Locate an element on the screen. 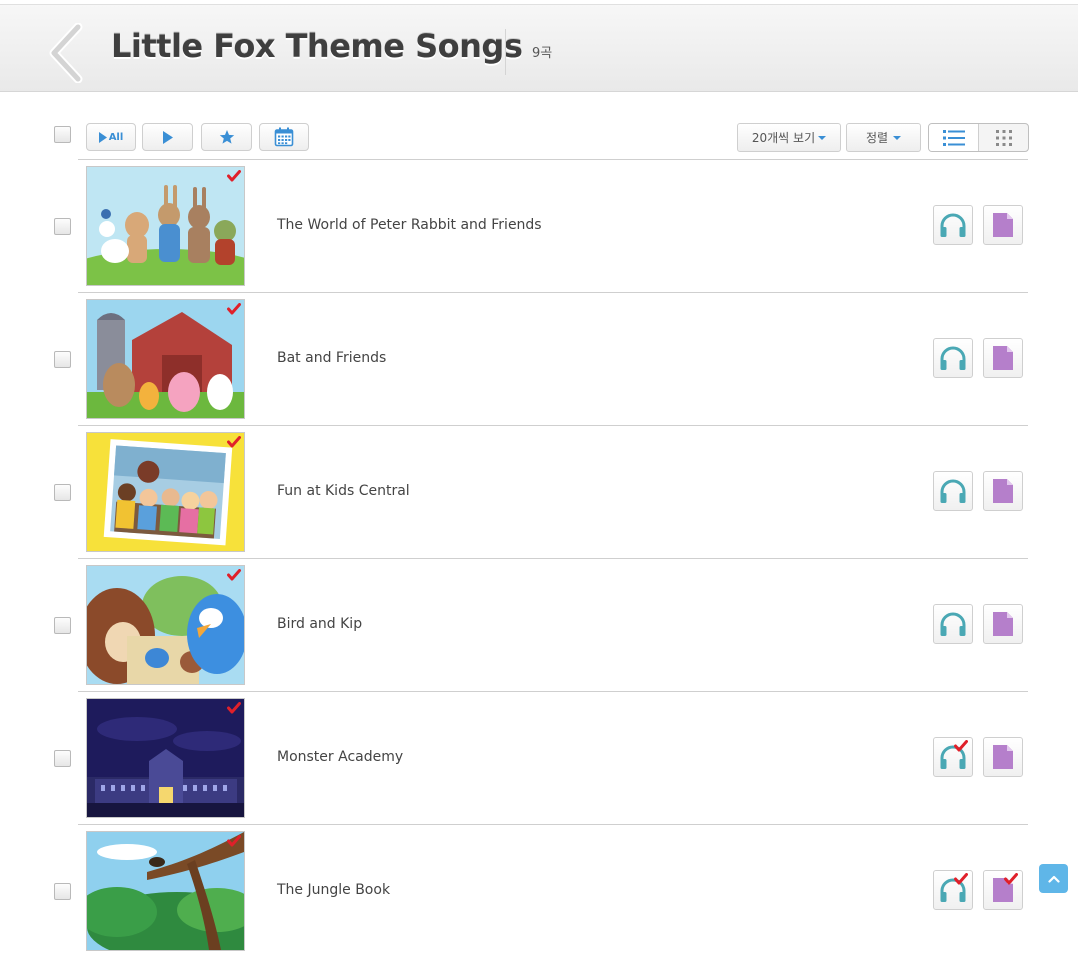 The image size is (1078, 958). song-row: The World of Peter Rabbit and Friends is located at coordinates (539, 226).